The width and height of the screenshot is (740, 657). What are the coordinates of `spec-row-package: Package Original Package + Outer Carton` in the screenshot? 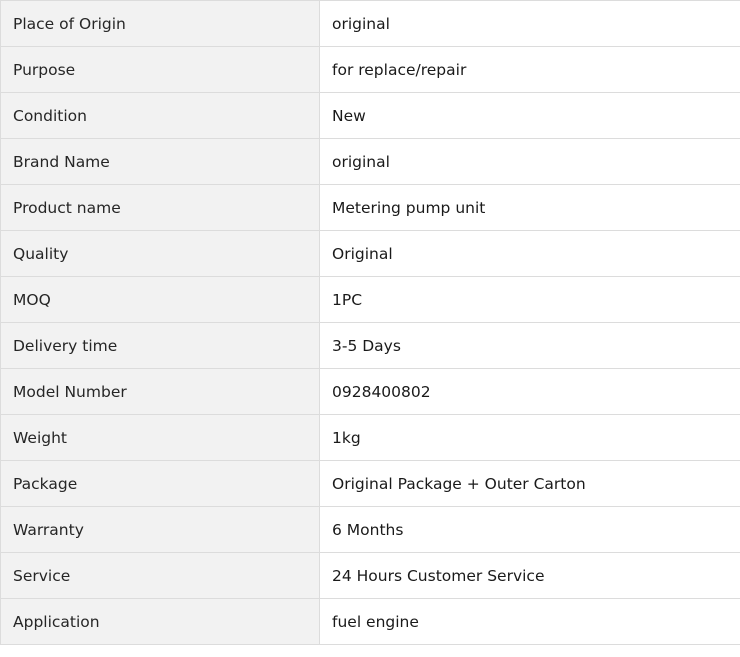 It's located at (370, 483).